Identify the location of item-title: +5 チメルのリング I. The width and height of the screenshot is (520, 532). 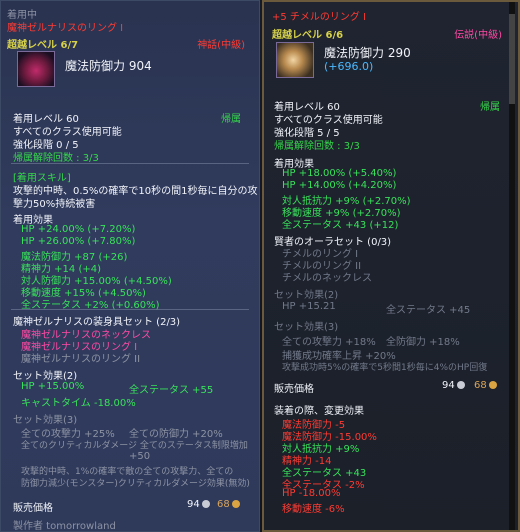
(319, 17).